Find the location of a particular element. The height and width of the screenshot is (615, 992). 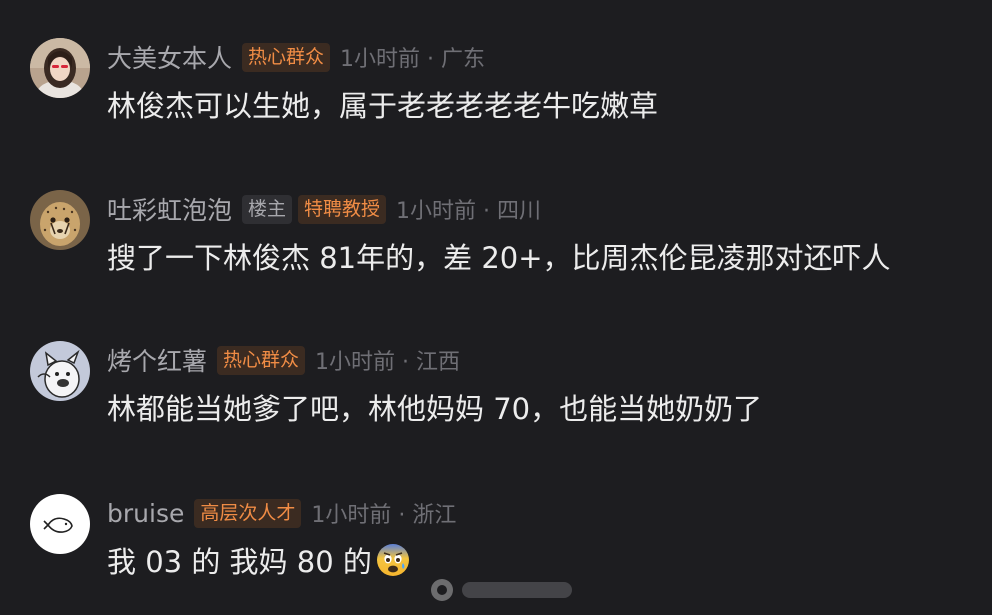

comment-time-location: 1小时前 · 江西 is located at coordinates (388, 362).